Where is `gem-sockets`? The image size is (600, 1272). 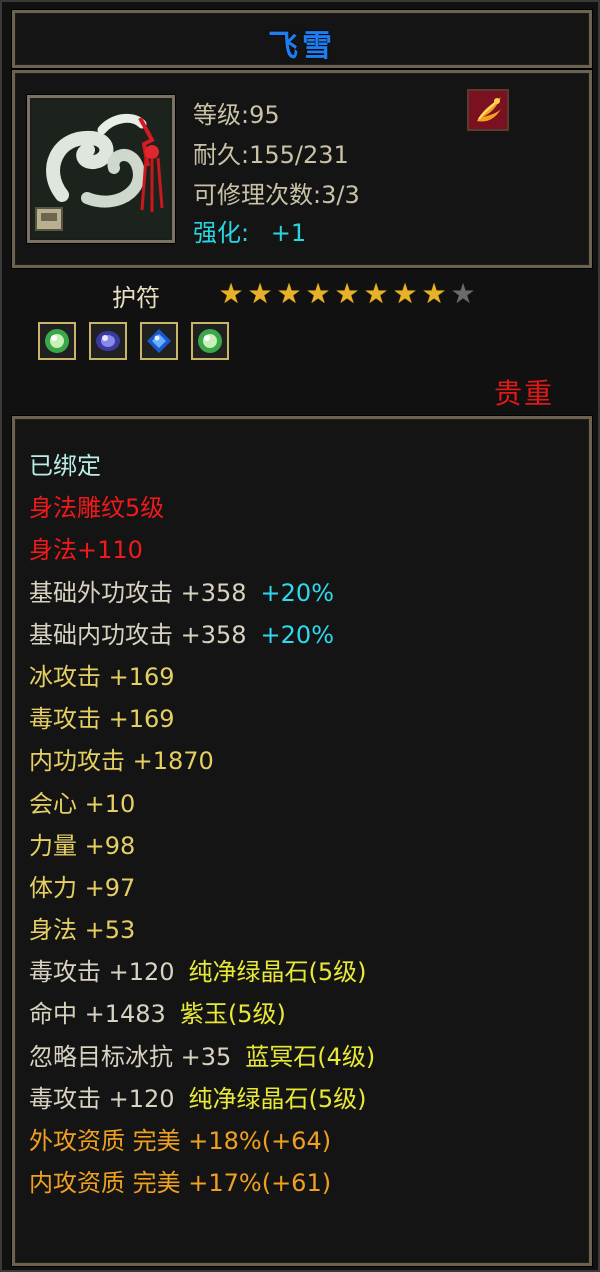 gem-sockets is located at coordinates (137, 342).